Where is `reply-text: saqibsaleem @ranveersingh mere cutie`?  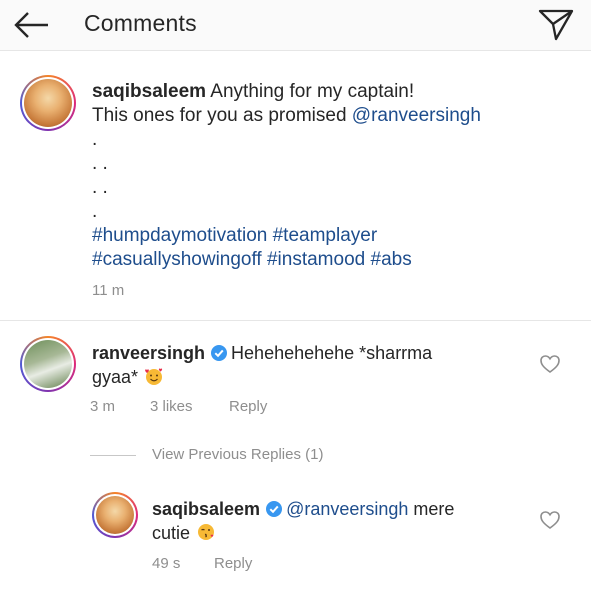 reply-text: saqibsaleem @ranveersingh mere cutie is located at coordinates (337, 521).